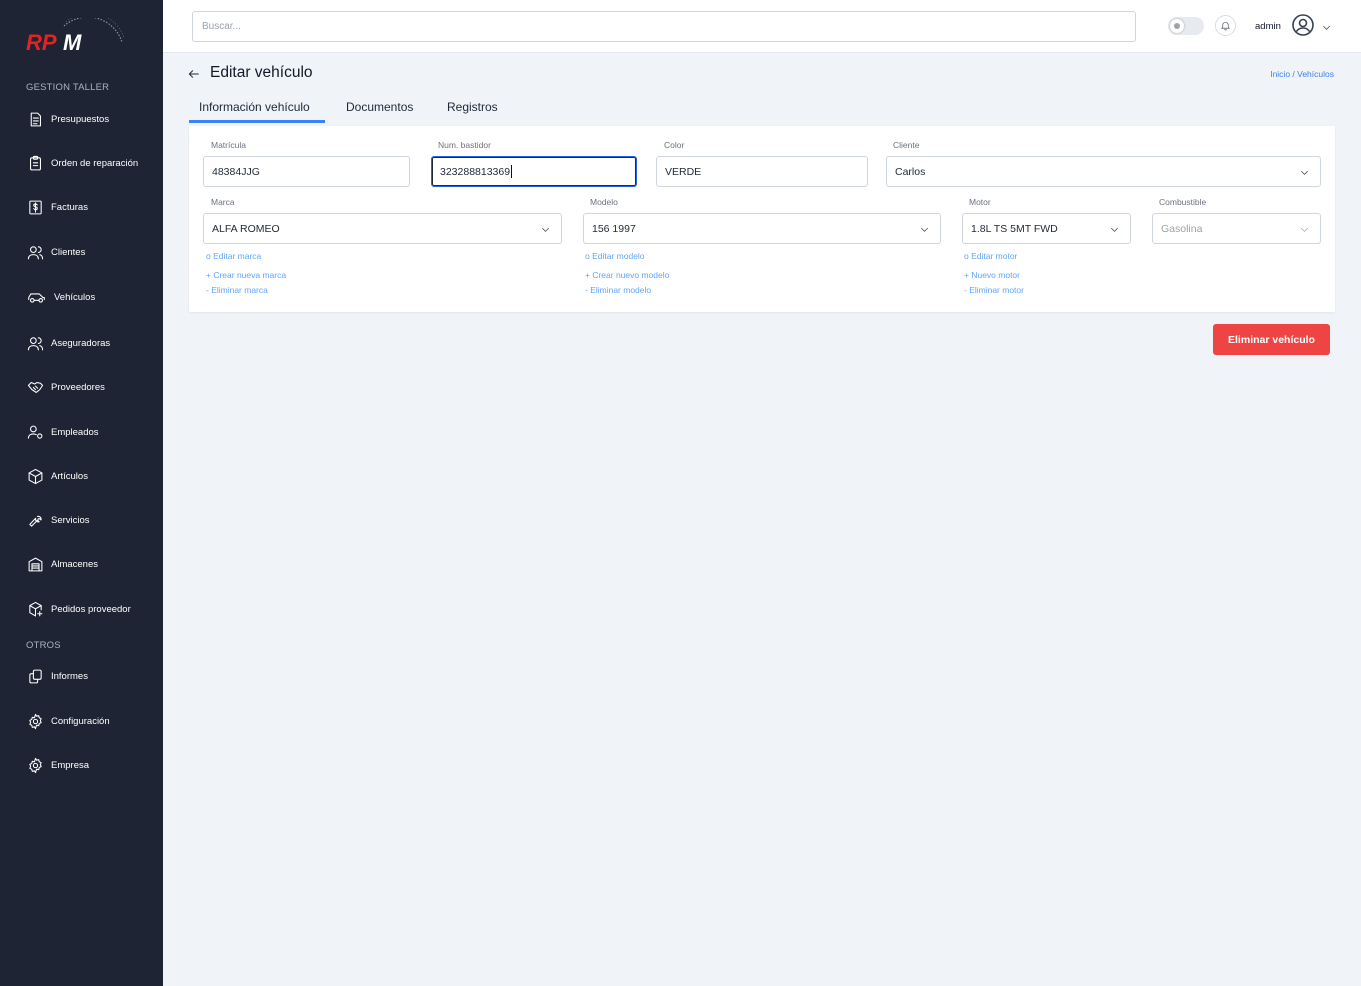 The height and width of the screenshot is (986, 1361). I want to click on sidebar-item-empresa: Empresa, so click(57, 765).